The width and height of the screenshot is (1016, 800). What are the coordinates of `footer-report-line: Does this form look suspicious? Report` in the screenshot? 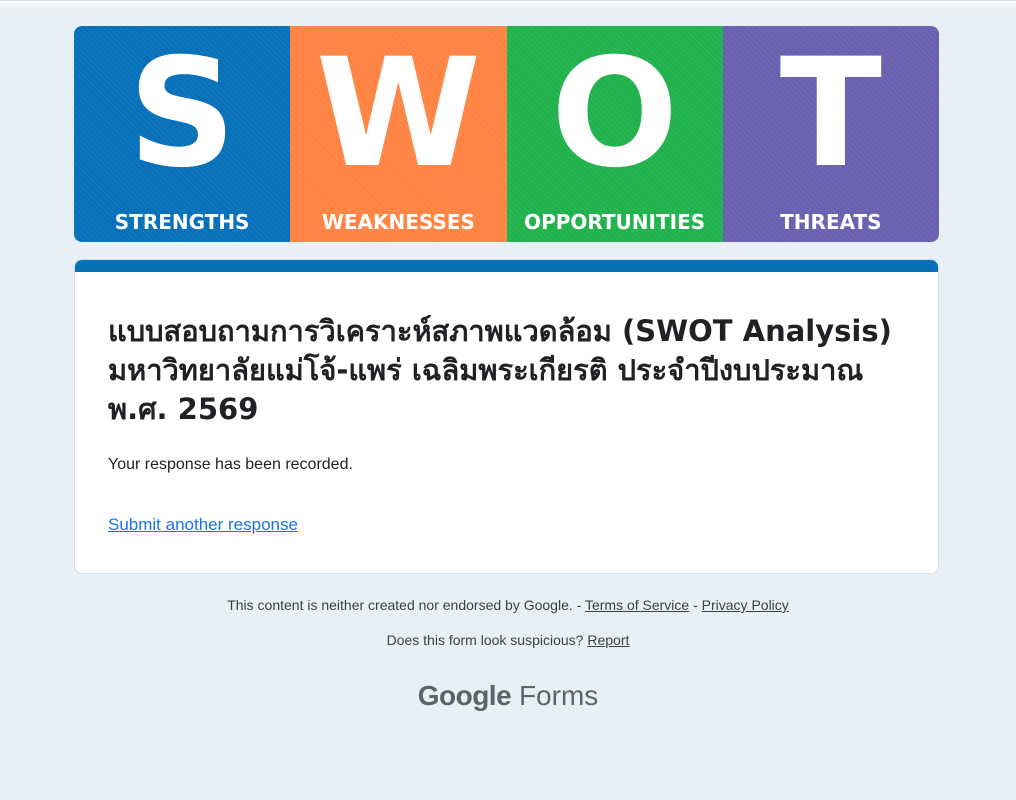 It's located at (508, 640).